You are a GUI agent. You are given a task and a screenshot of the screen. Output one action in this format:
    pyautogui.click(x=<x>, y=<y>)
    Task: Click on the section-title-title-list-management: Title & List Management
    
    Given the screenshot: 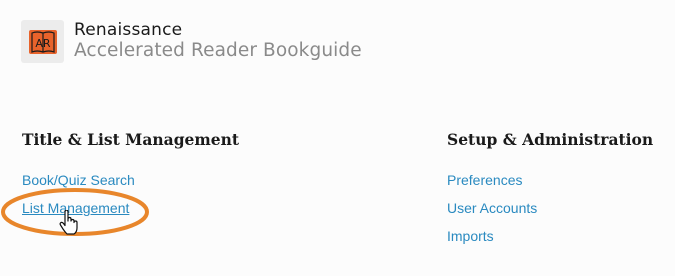 What is the action you would take?
    pyautogui.click(x=131, y=139)
    